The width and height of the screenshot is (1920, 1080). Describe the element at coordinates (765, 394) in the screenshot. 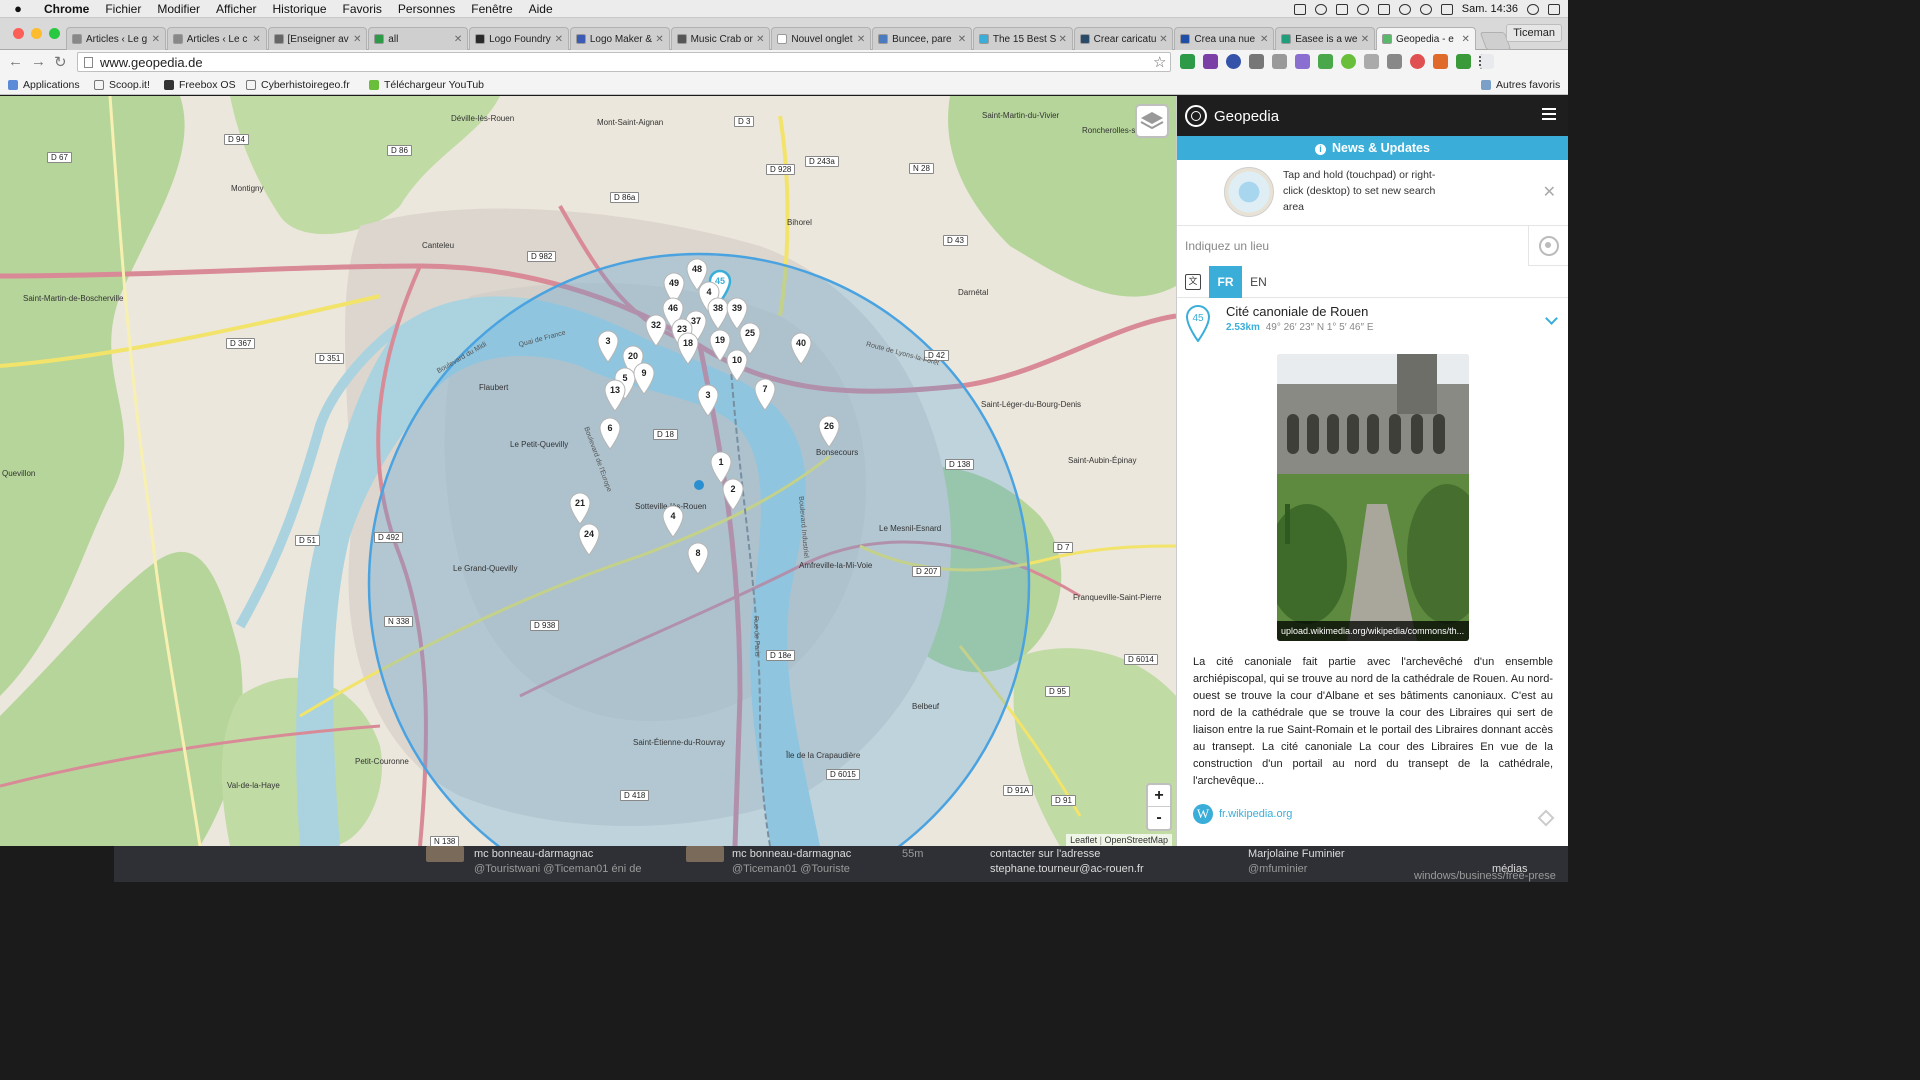

I see `map-marker: 7` at that location.